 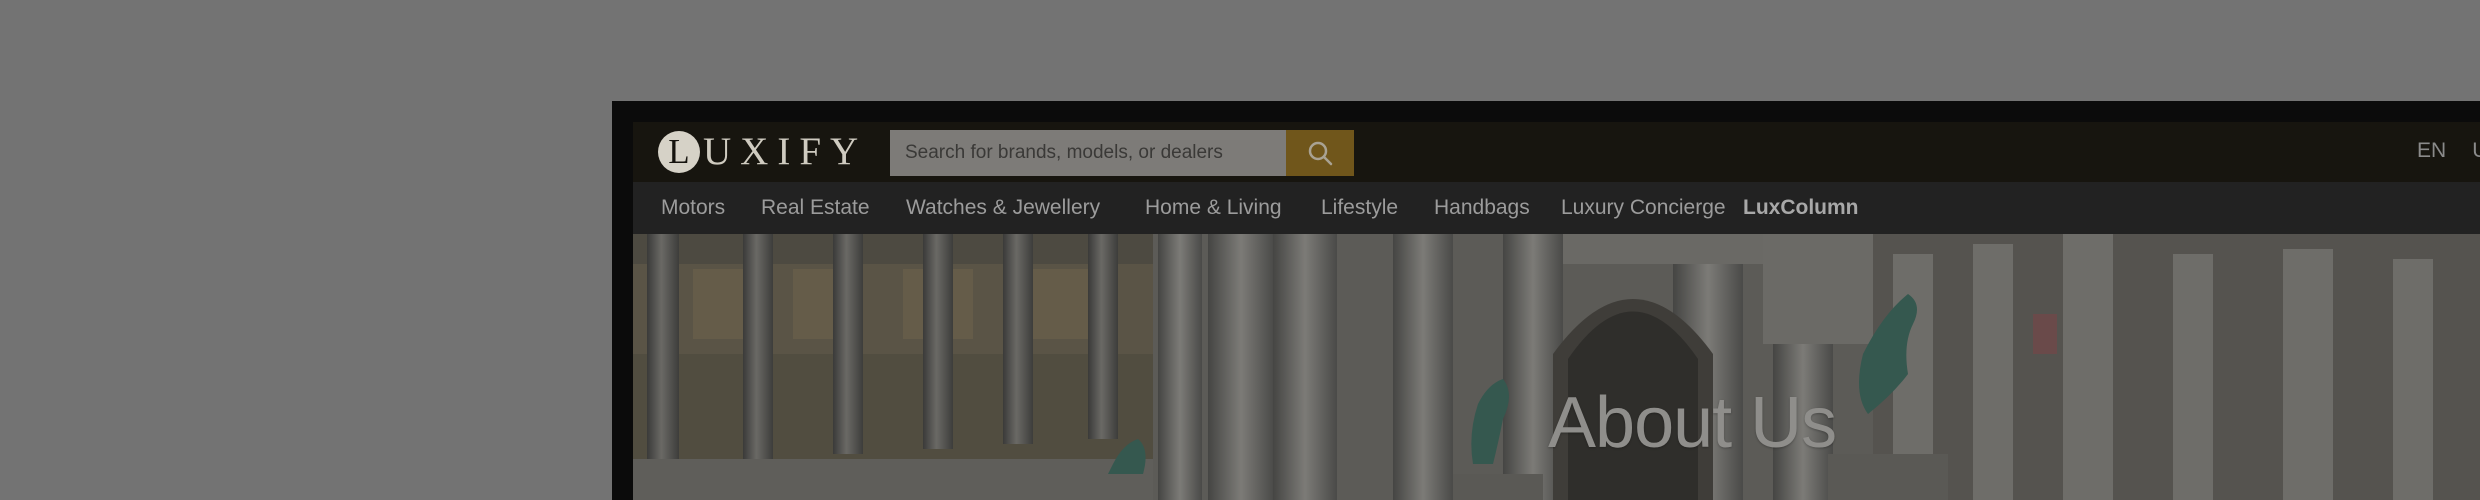 What do you see at coordinates (1801, 208) in the screenshot?
I see `nav-item-luxcolumn: LuxColumn` at bounding box center [1801, 208].